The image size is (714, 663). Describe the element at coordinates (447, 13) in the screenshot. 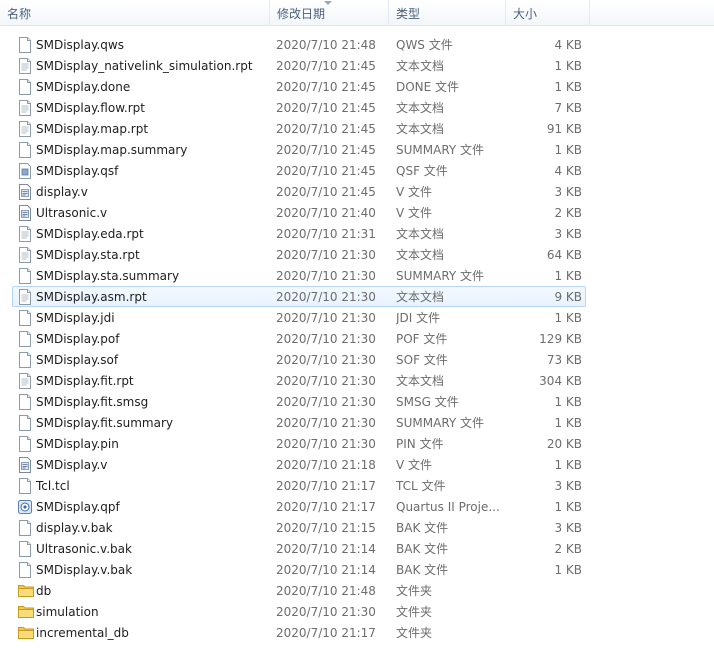

I see `column-header-type: 类型` at that location.